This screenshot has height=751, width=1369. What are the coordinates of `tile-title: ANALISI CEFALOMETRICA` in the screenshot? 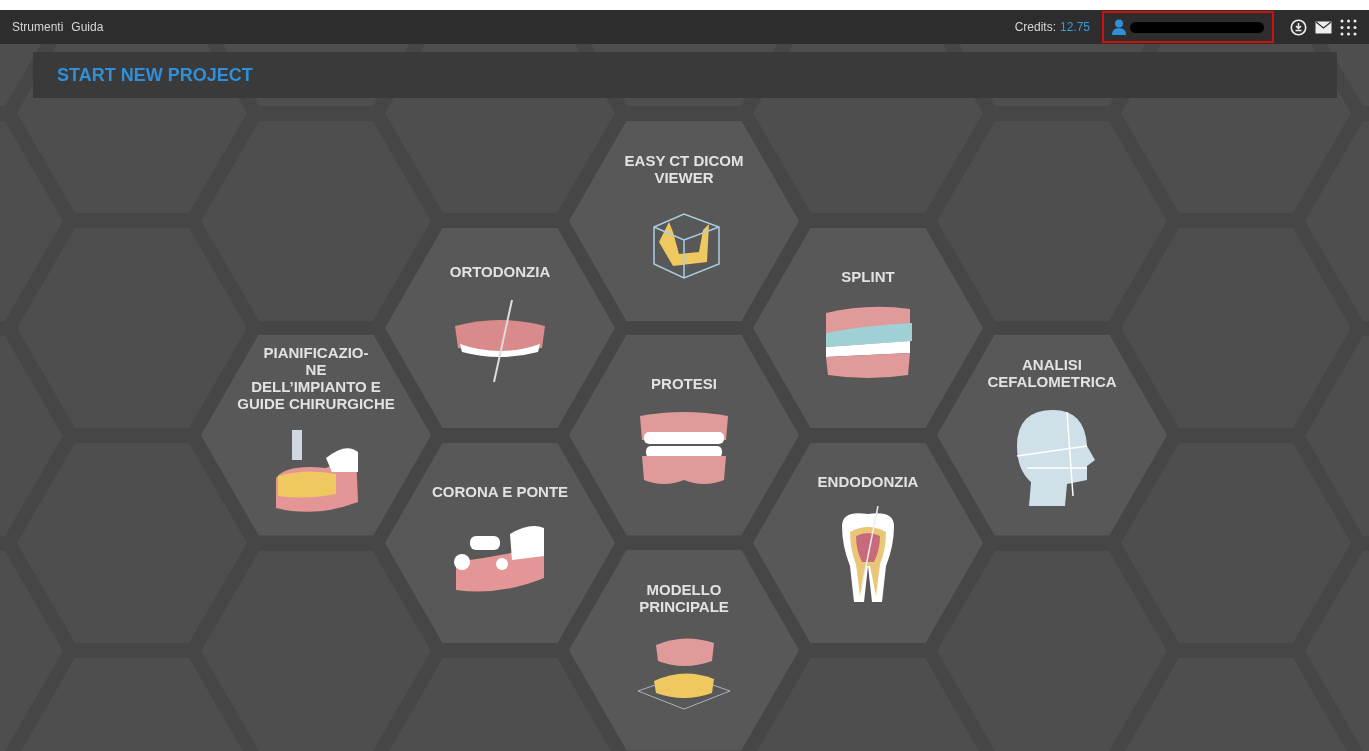 It's located at (1052, 373).